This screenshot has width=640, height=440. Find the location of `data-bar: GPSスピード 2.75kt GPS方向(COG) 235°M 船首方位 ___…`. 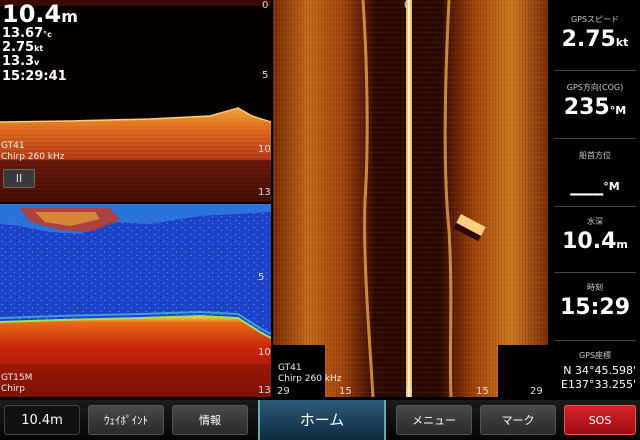

data-bar: GPSスピード 2.75kt GPS方向(COG) 235°M 船首方位 ___… is located at coordinates (595, 198).